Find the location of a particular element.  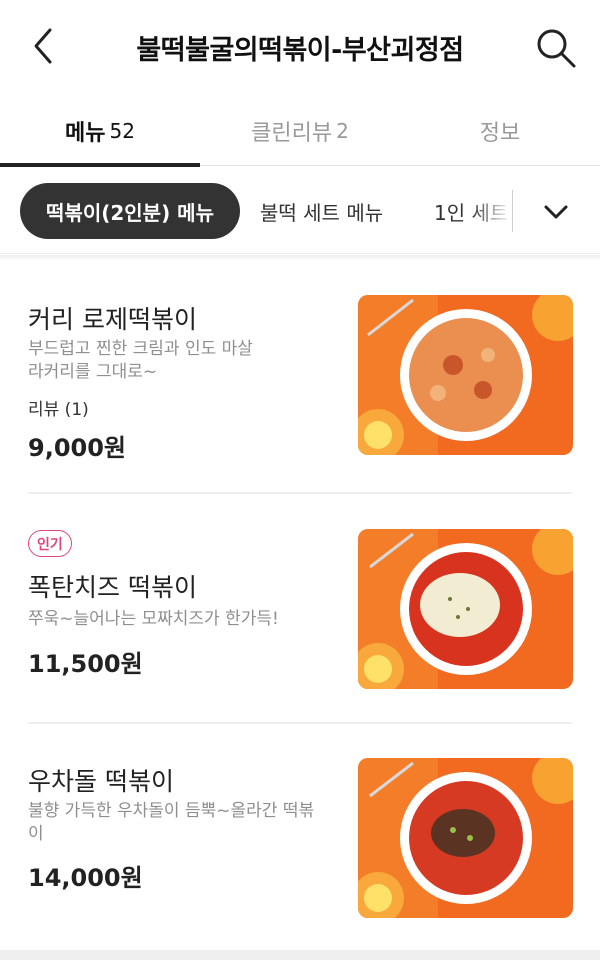

menu-item-price: 11,500원 is located at coordinates (85, 664).